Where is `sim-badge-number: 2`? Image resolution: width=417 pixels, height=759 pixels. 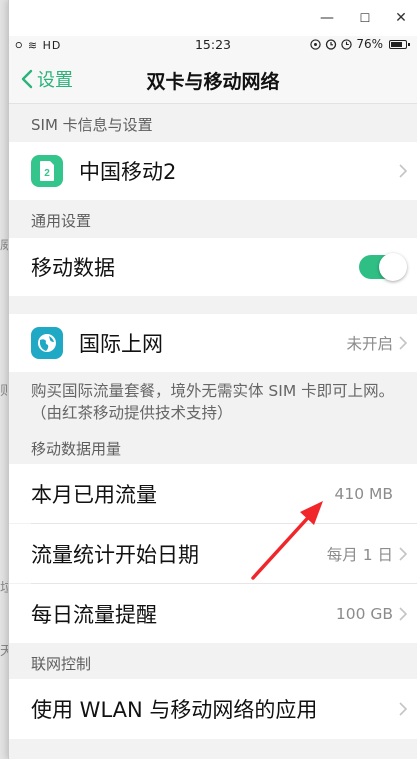 sim-badge-number: 2 is located at coordinates (47, 173).